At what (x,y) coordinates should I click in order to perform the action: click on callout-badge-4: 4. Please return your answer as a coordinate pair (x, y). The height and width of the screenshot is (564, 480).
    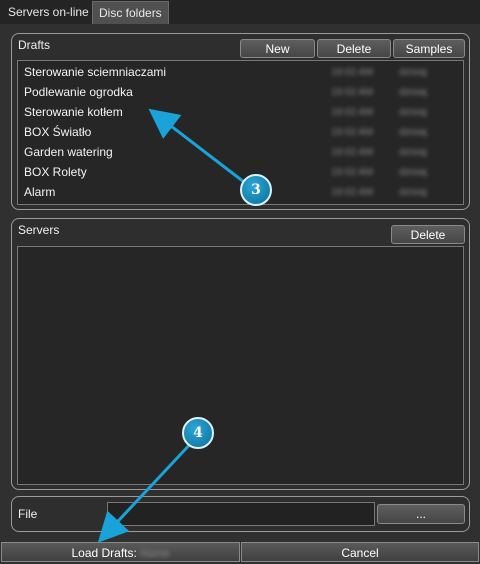
    Looking at the image, I should click on (198, 433).